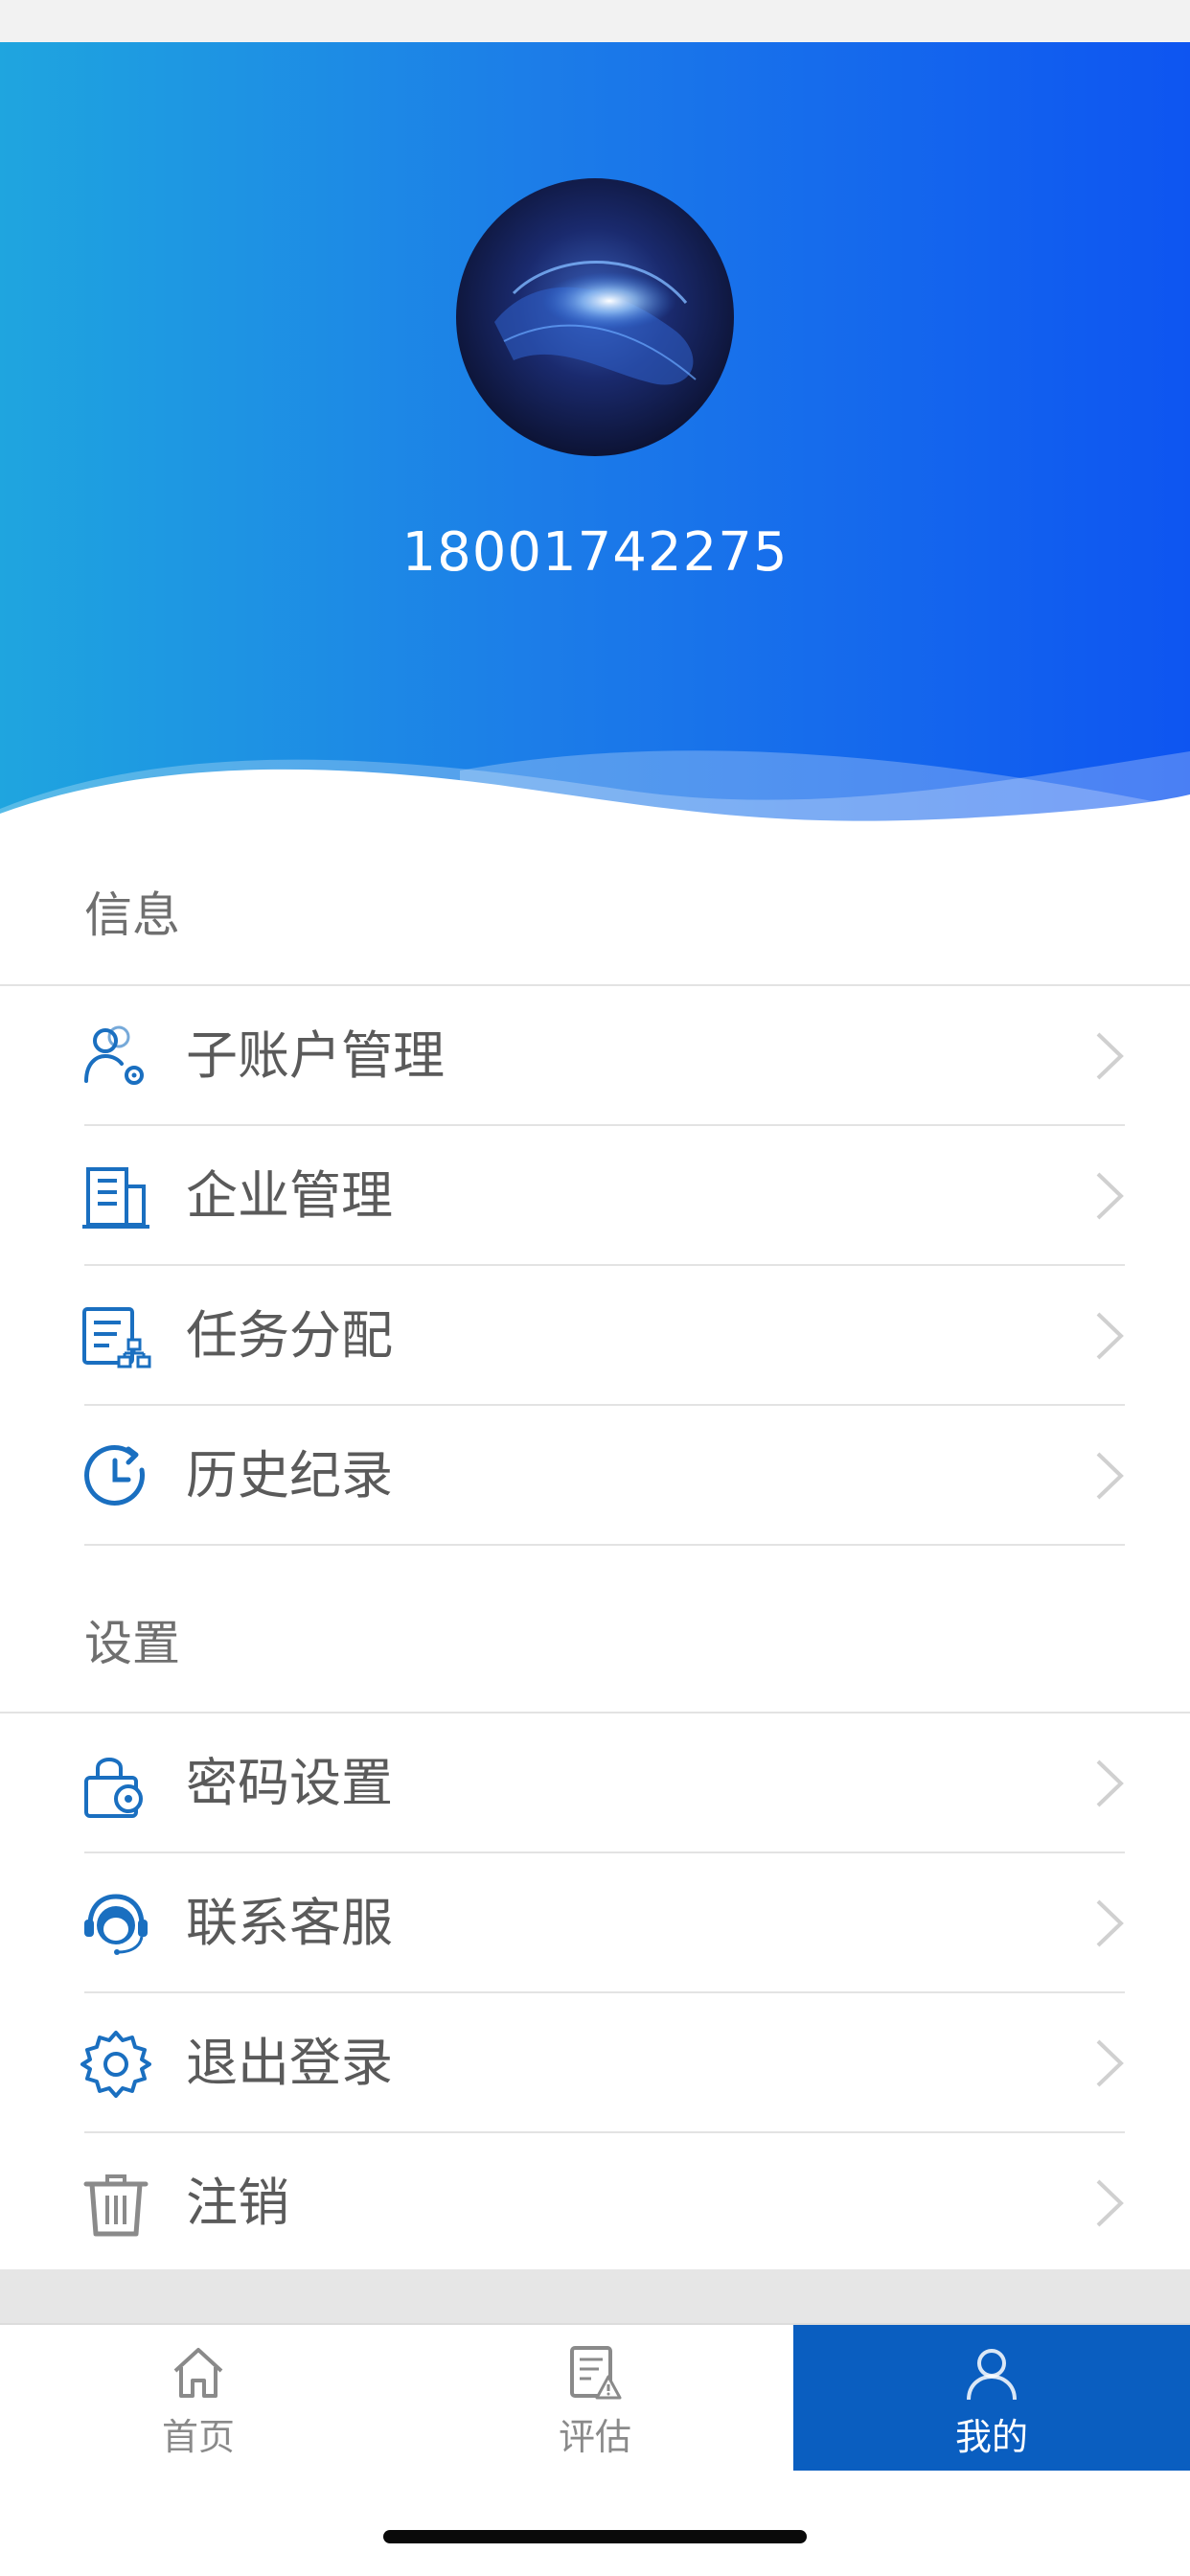 The image size is (1190, 2576). What do you see at coordinates (594, 2437) in the screenshot?
I see `tab-label: 评估` at bounding box center [594, 2437].